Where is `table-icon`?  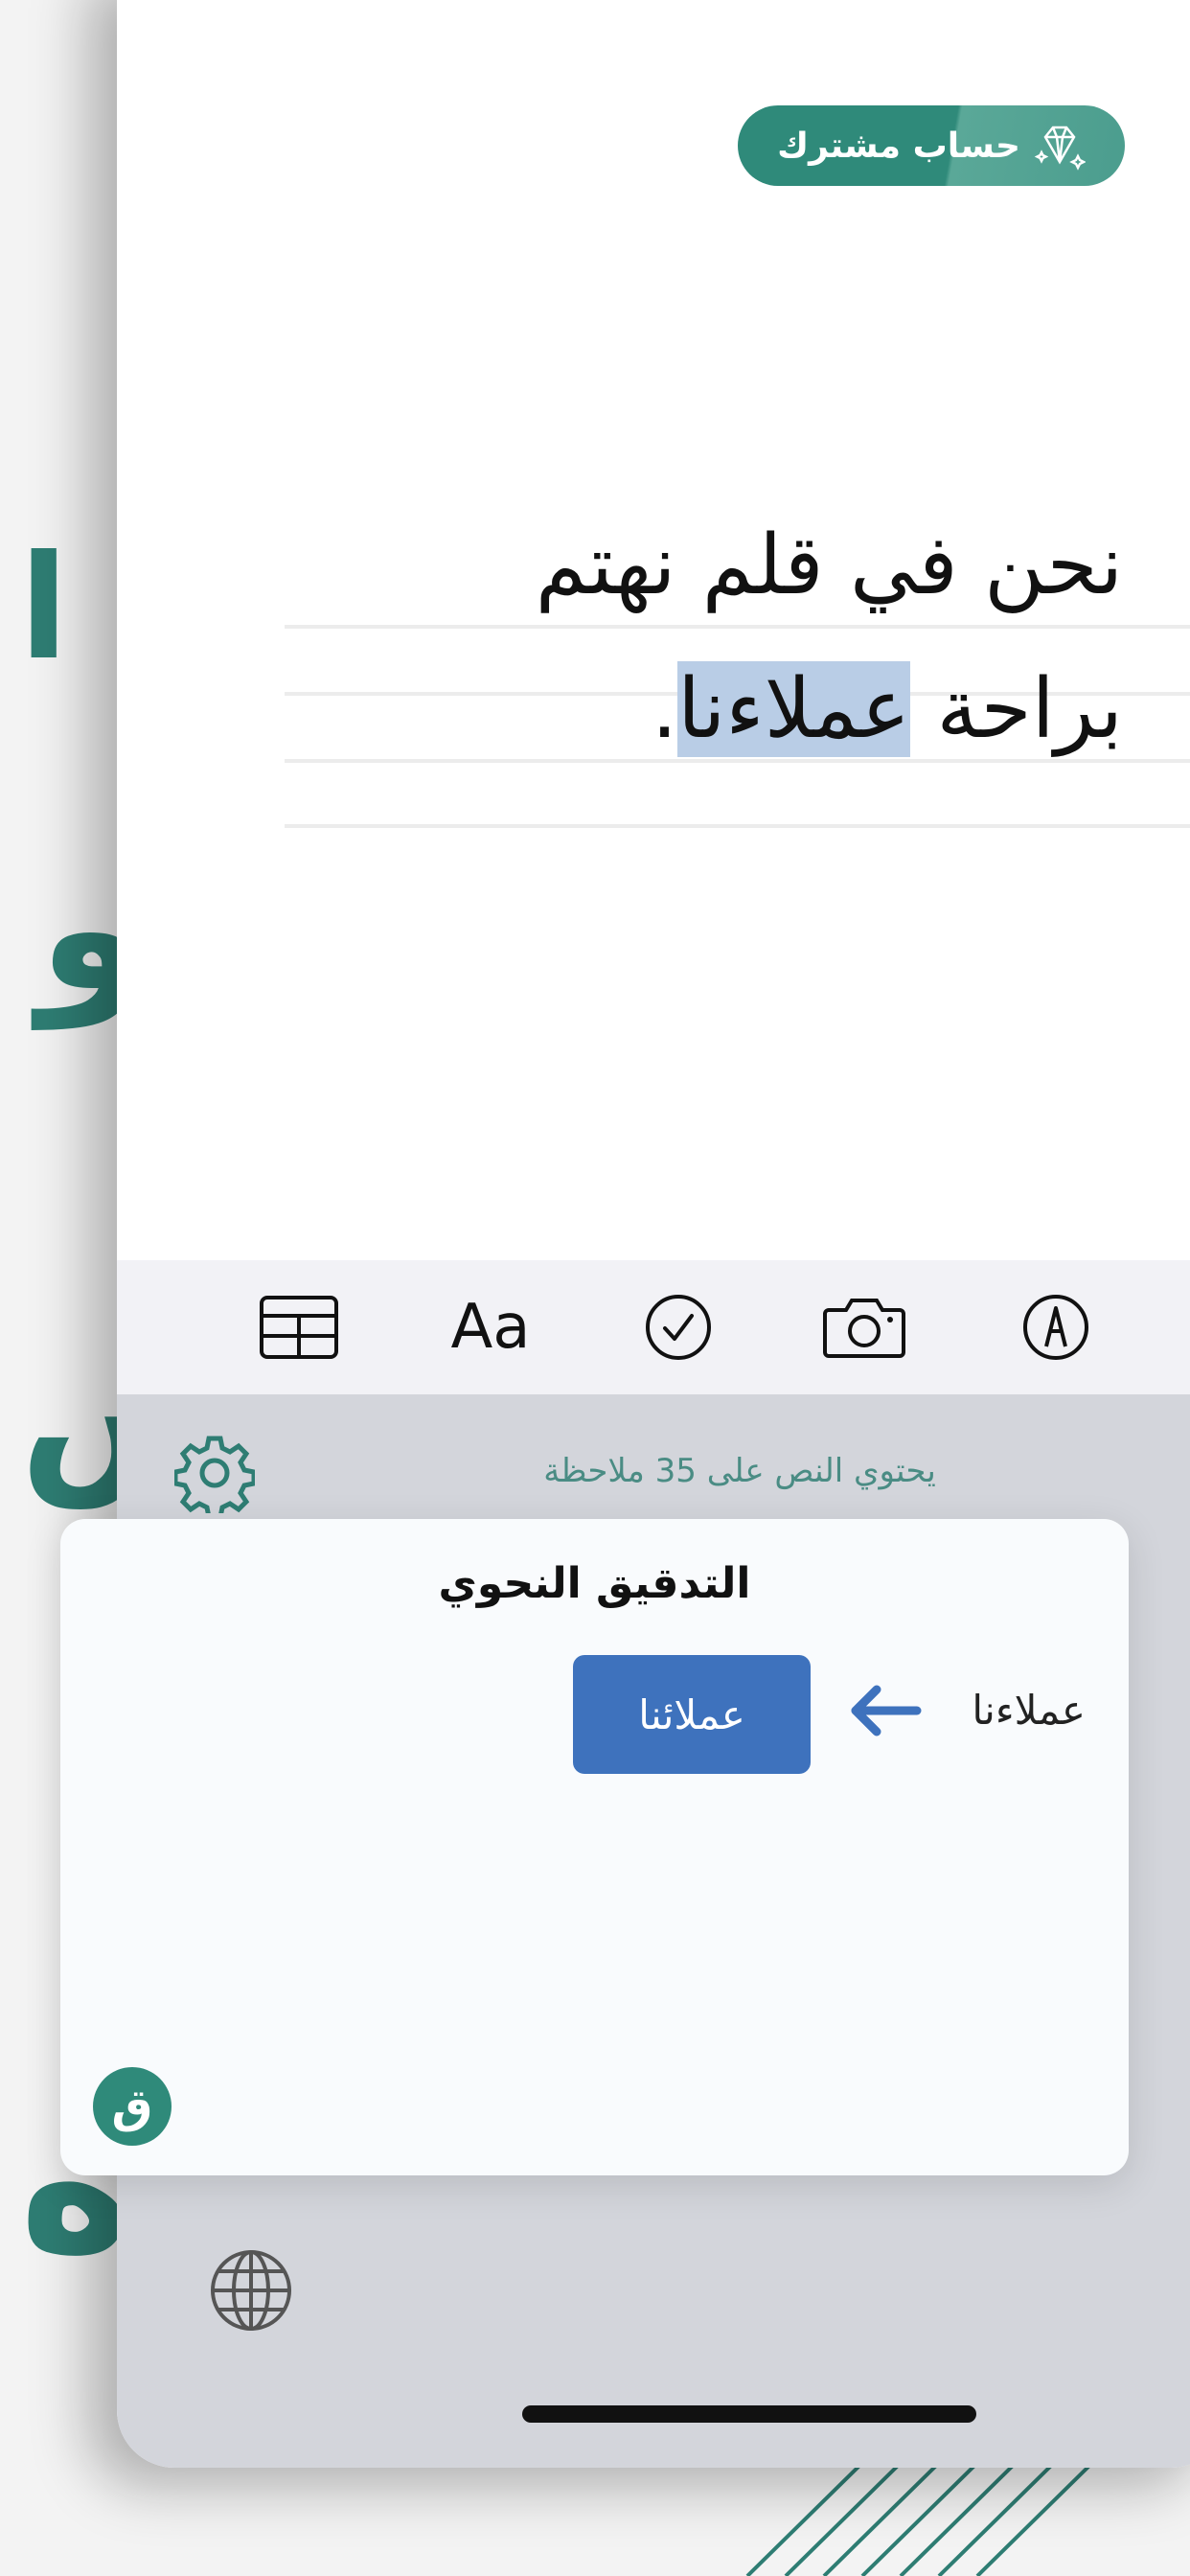
table-icon is located at coordinates (299, 1327).